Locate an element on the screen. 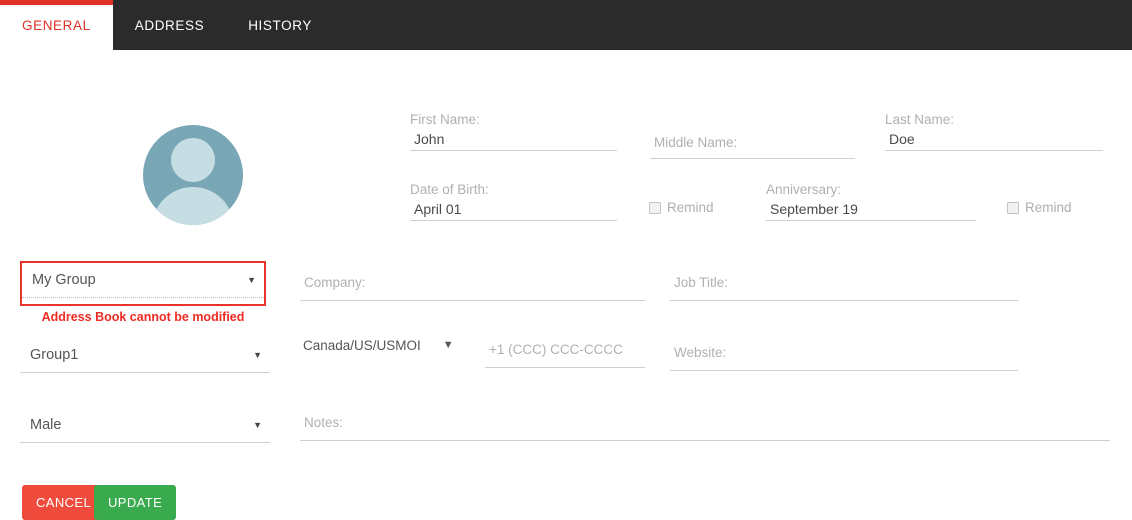 The image size is (1132, 520). tab-general-label: GENERAL is located at coordinates (56, 25).